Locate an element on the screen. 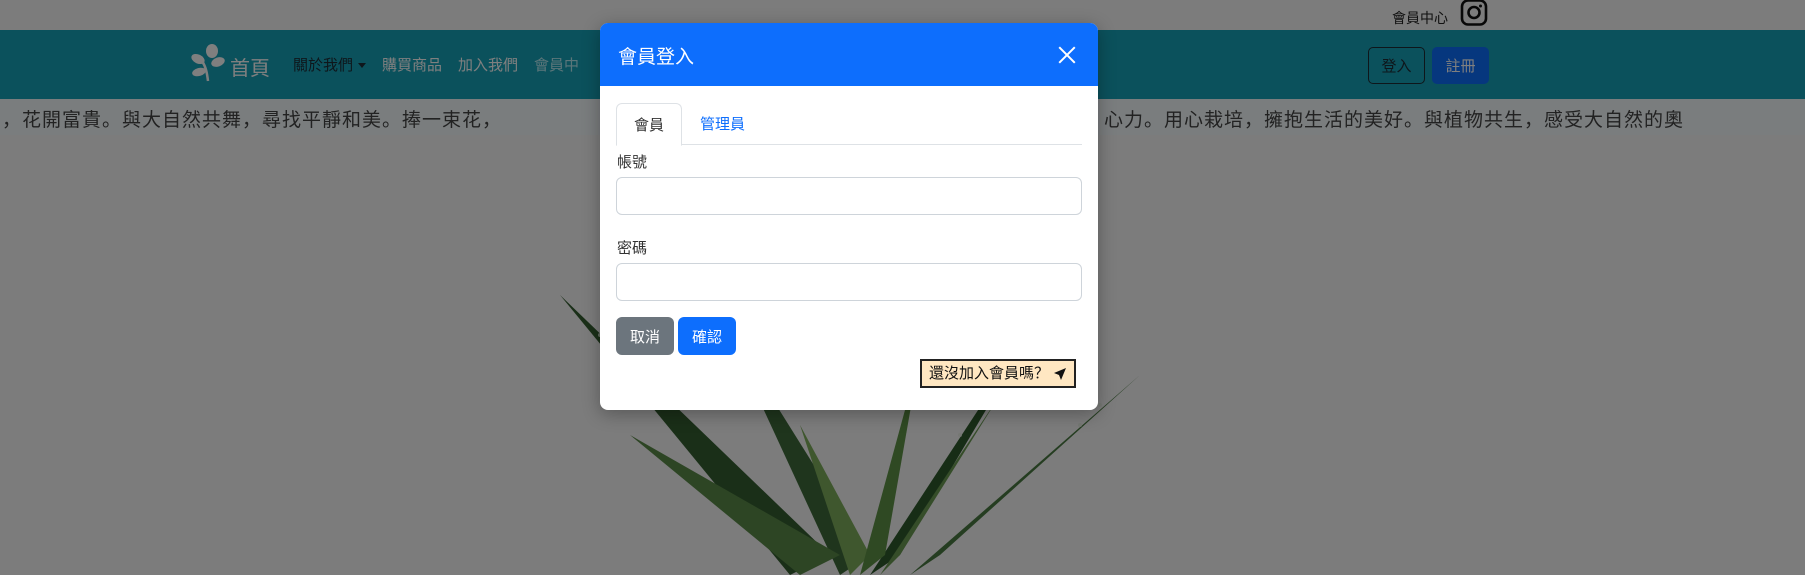 The width and height of the screenshot is (1805, 575). modal-title: 會員登入 is located at coordinates (656, 57).